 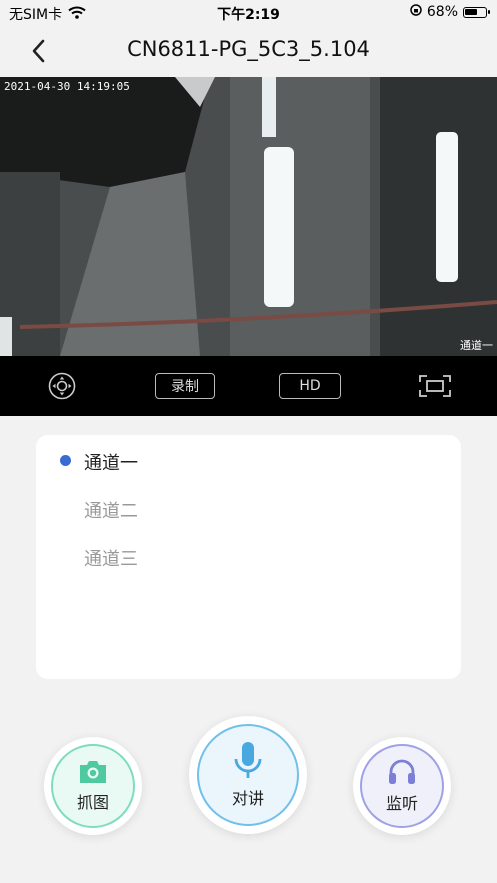 I want to click on nav-bar: CN6811-PG_5C3_5.104, so click(x=248, y=51).